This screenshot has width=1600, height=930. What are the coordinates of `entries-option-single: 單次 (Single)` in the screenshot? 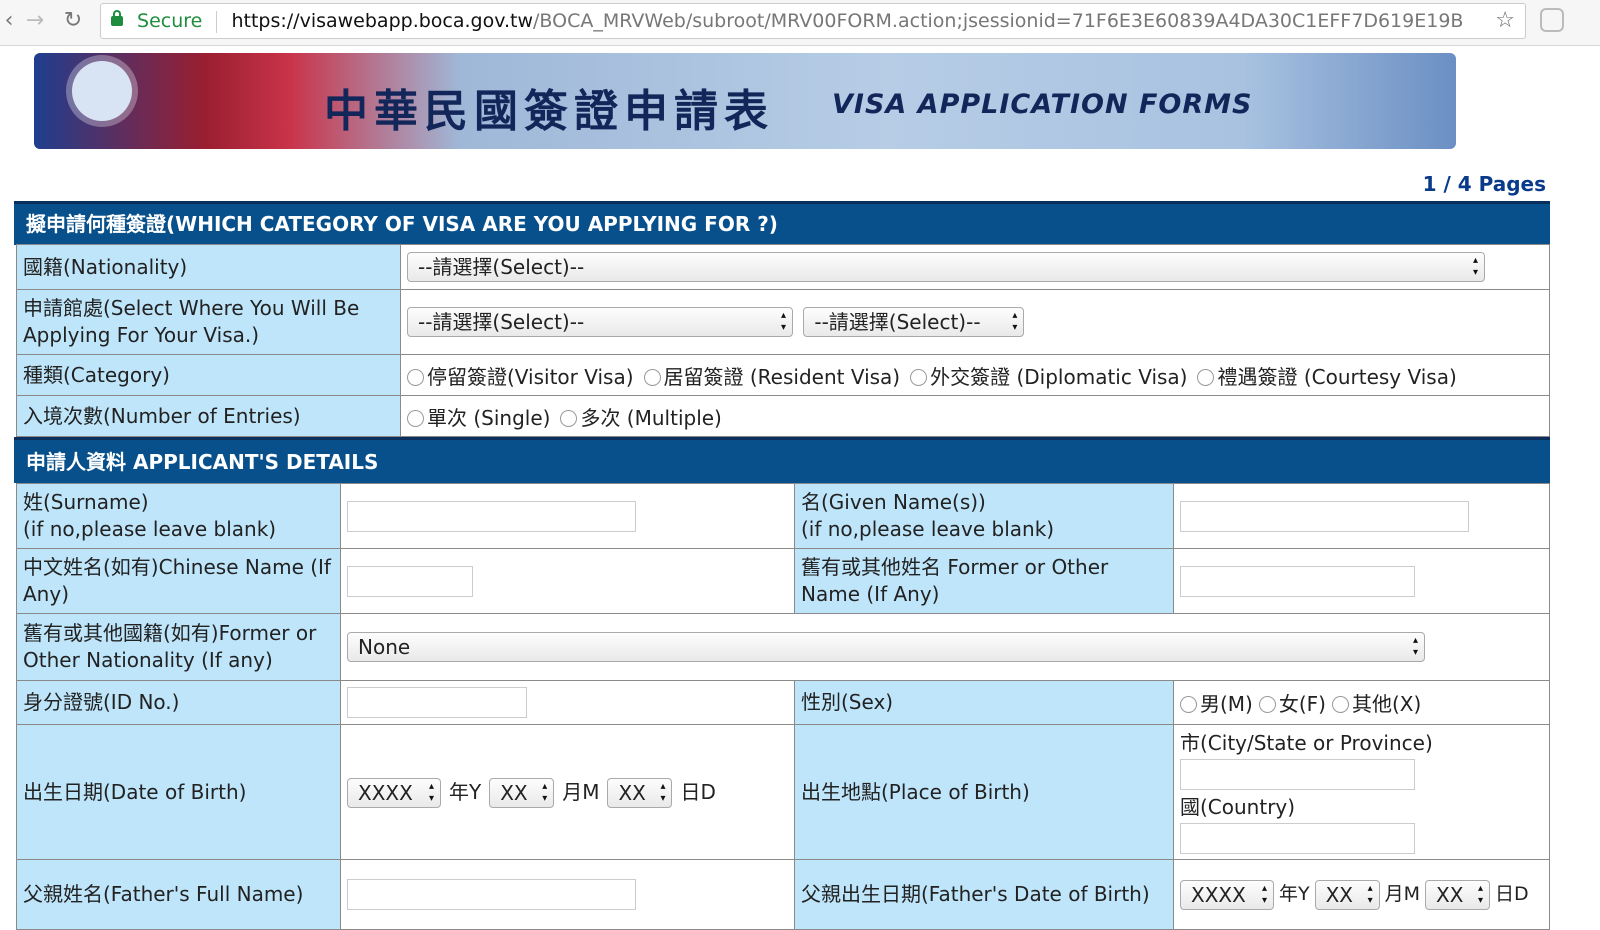 It's located at (478, 418).